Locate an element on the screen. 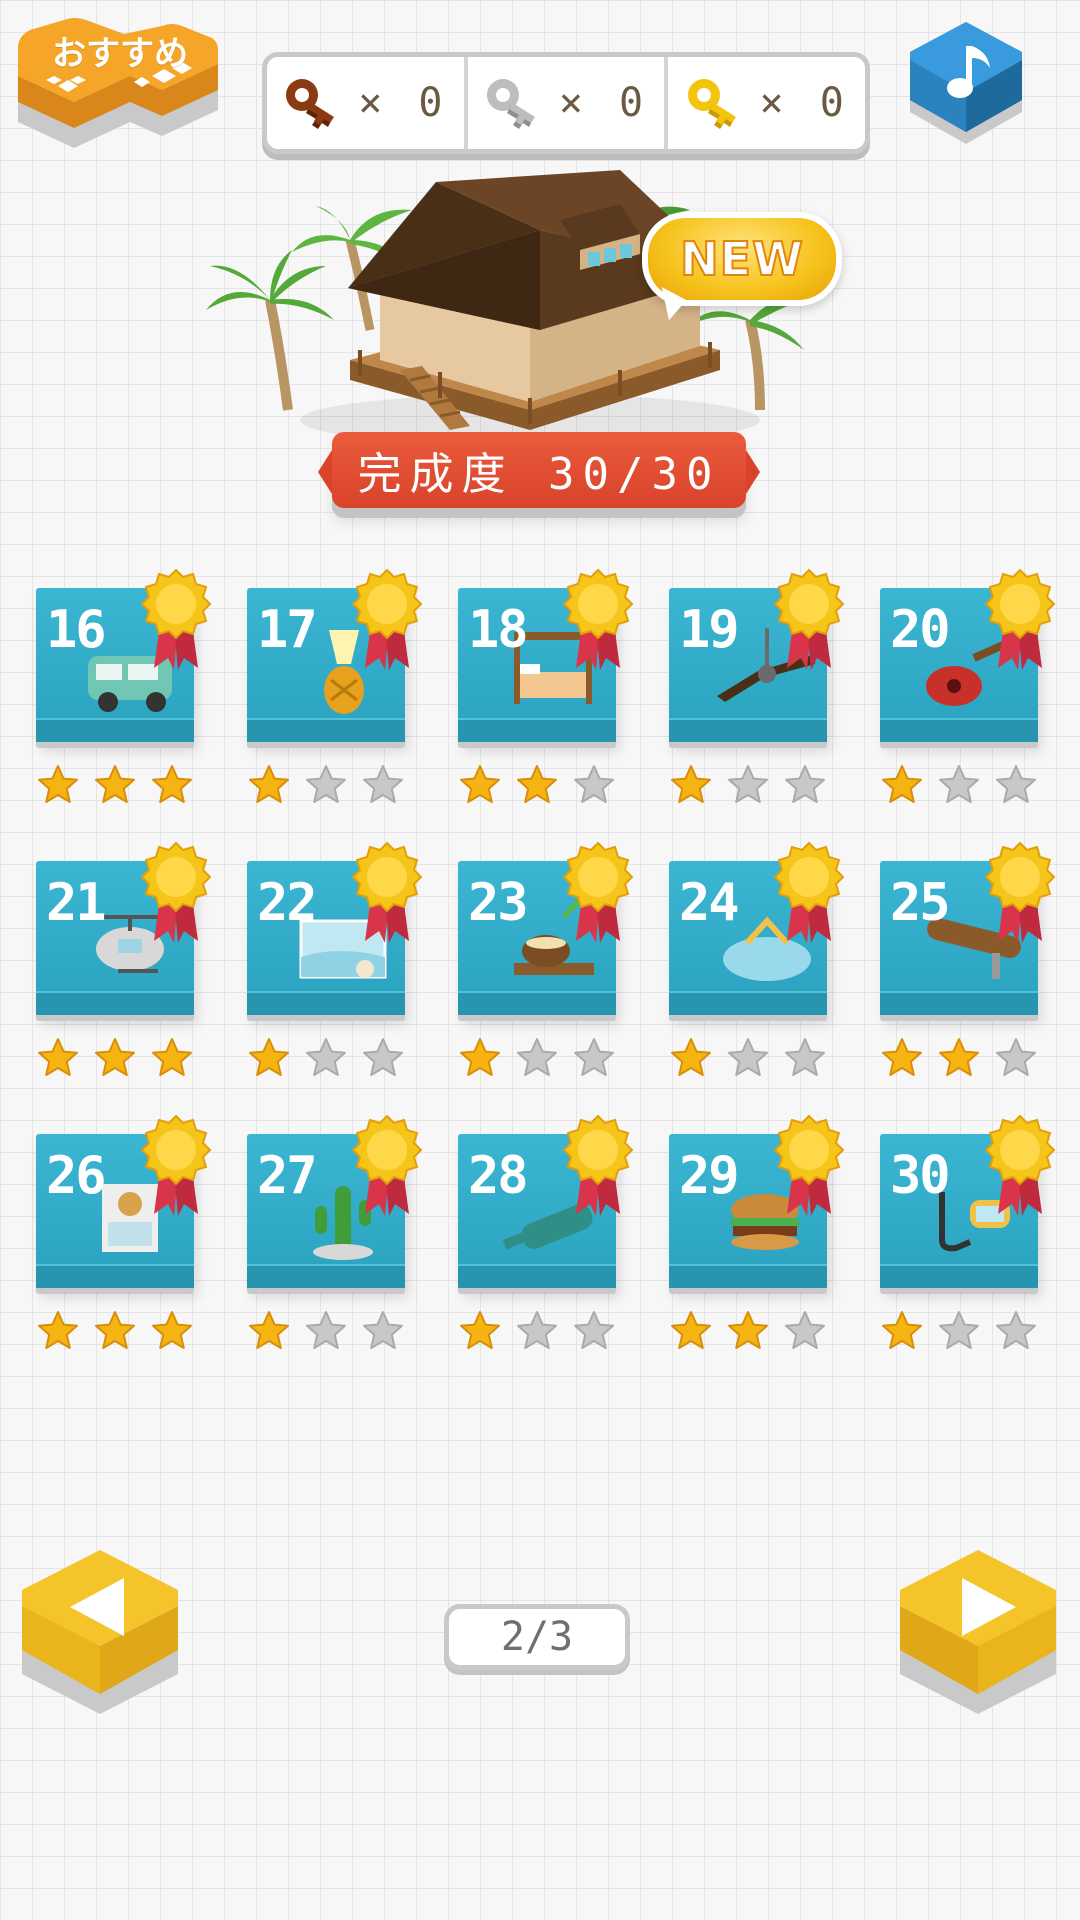 The width and height of the screenshot is (1080, 1920). level-tile-30: 30 is located at coordinates (968, 1231).